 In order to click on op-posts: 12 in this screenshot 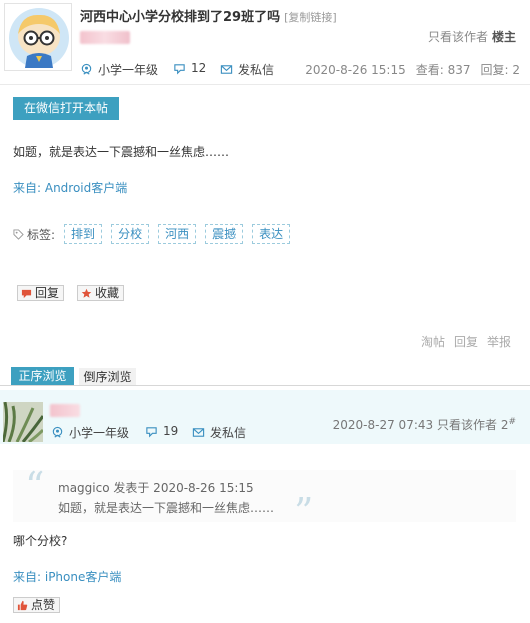, I will do `click(189, 68)`.